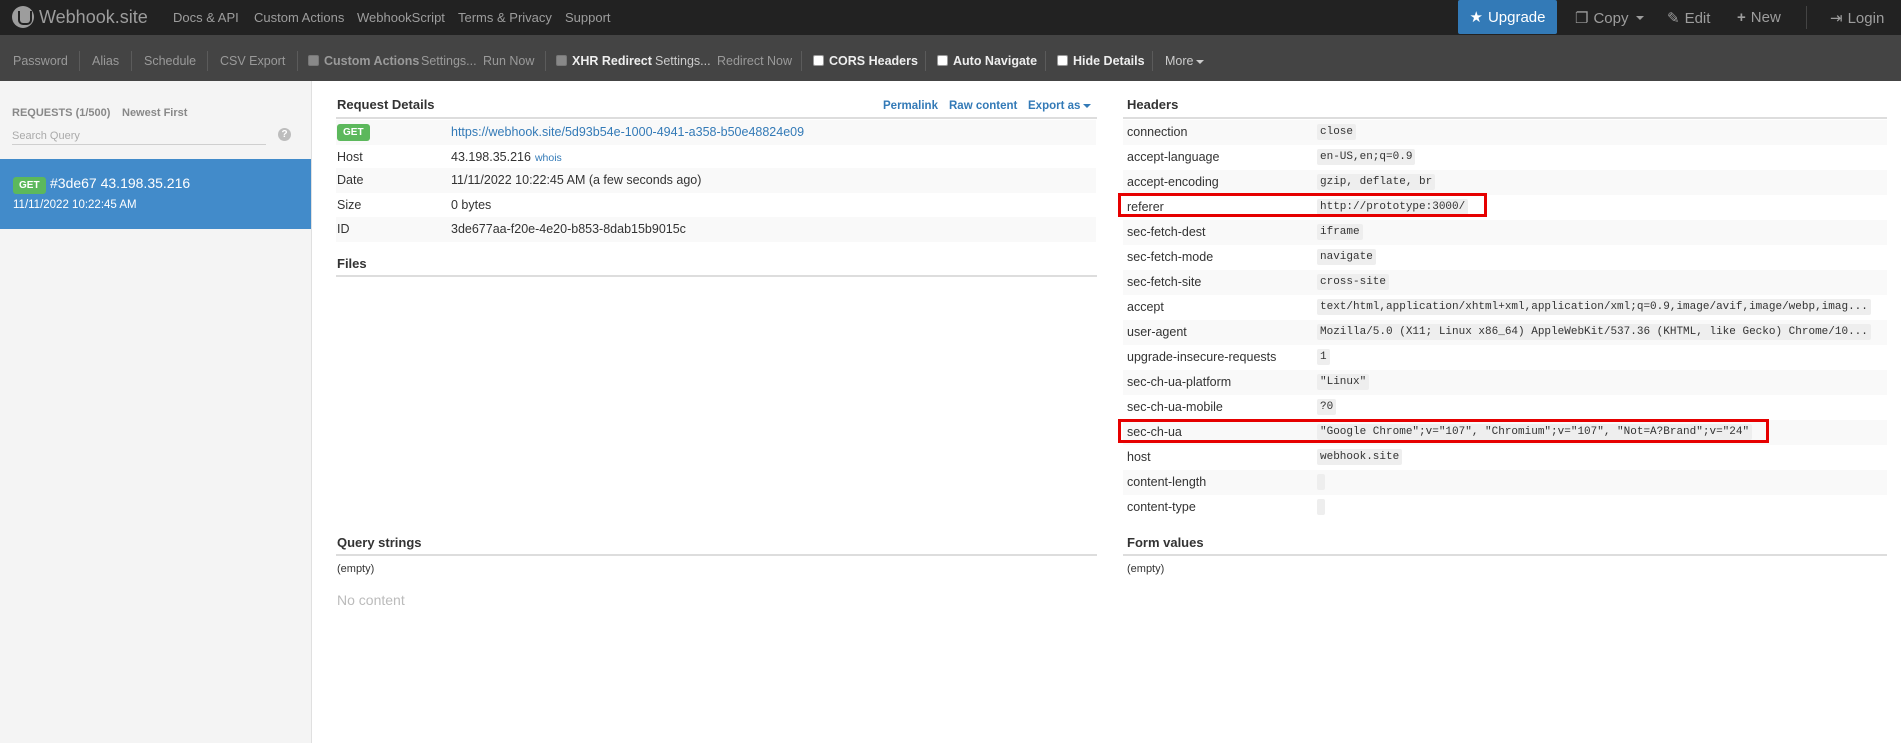 This screenshot has height=743, width=1901. Describe the element at coordinates (1166, 232) in the screenshot. I see `header-key: sec-fetch-dest` at that location.